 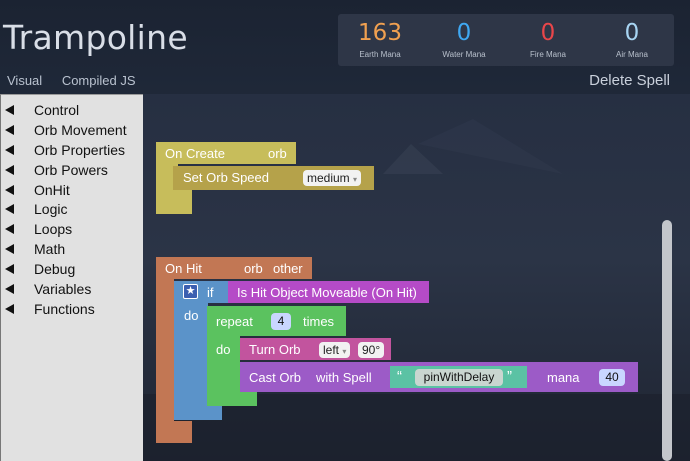 I want to click on repeat-count-input: 4, so click(x=281, y=321).